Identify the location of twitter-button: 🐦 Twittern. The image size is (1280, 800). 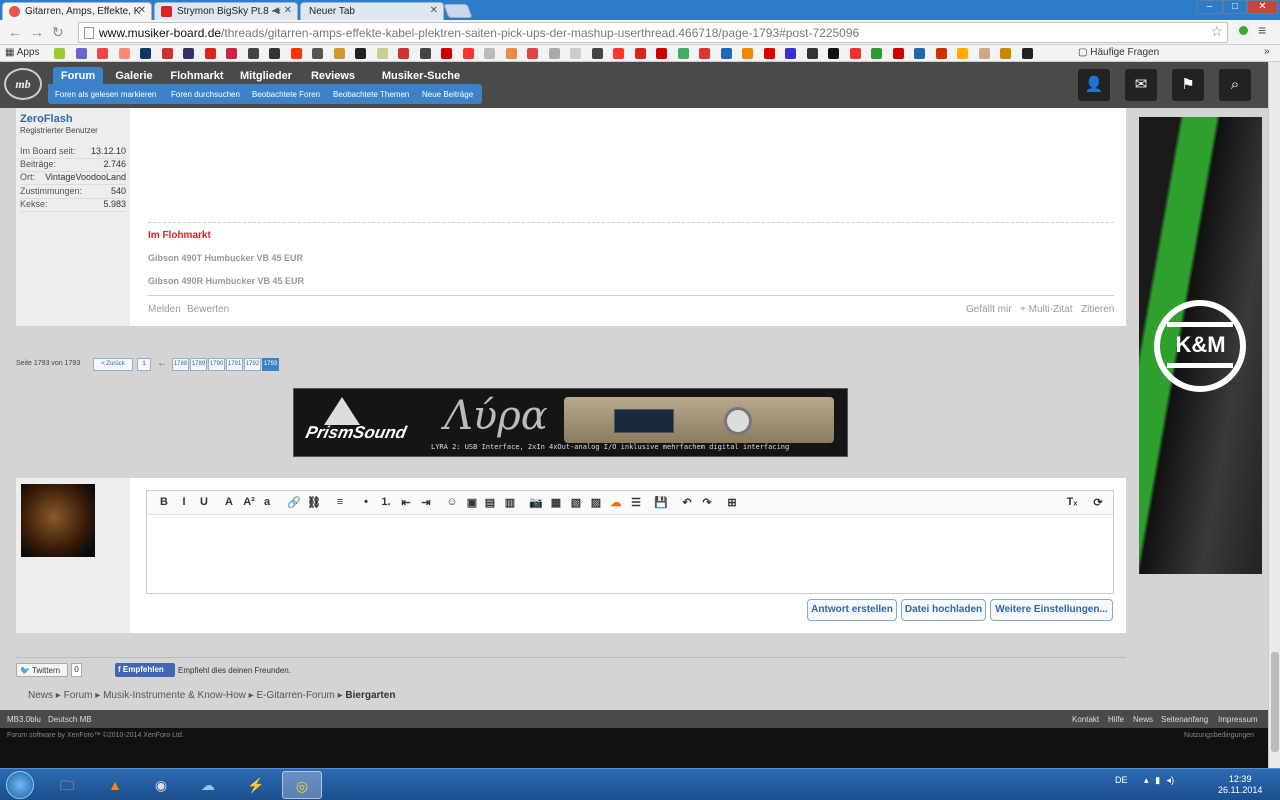
(42, 670).